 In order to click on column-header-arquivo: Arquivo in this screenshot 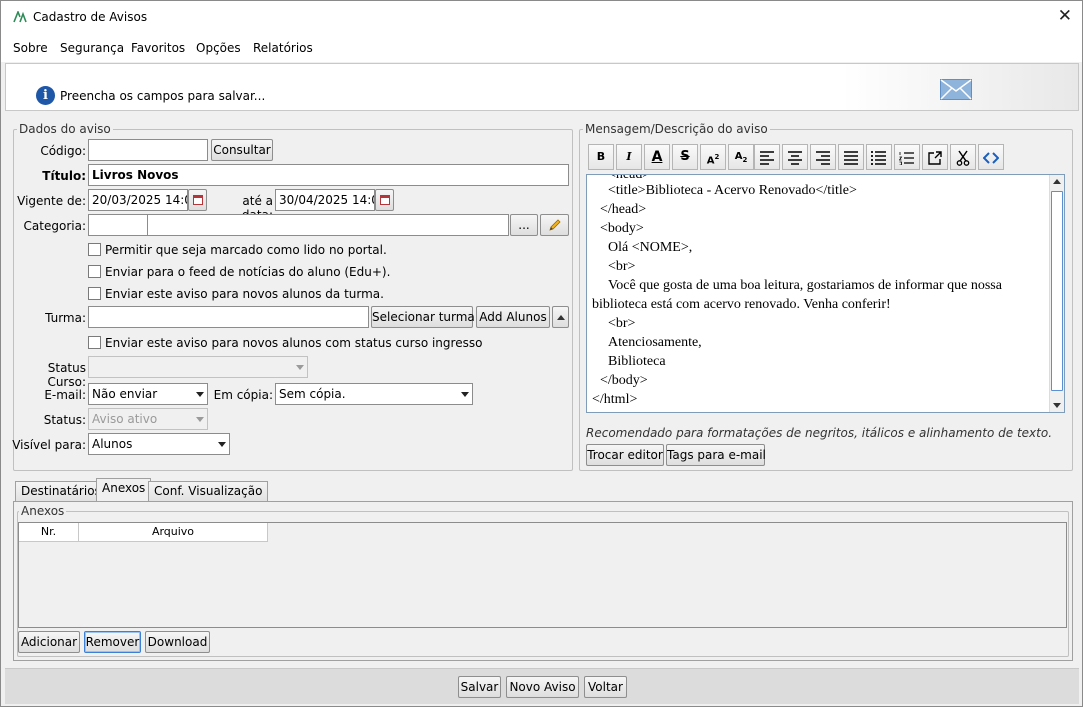, I will do `click(173, 532)`.